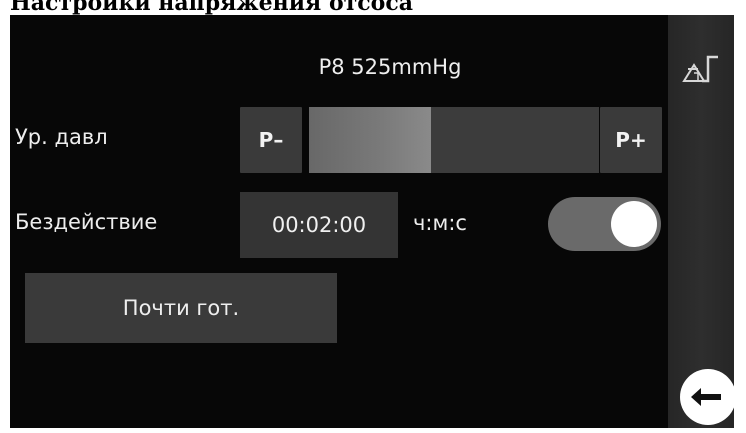 This screenshot has width=746, height=433. I want to click on idle-time-field: 00:02:00, so click(319, 225).